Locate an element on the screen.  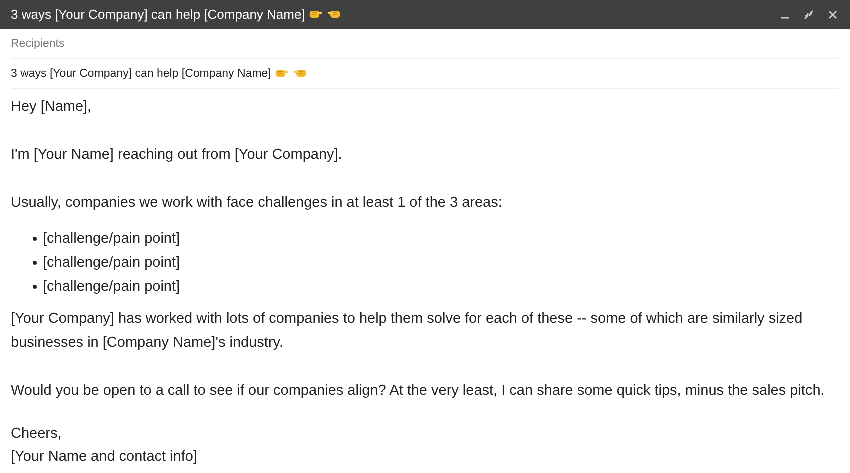
body-paragraph: Would you be open to a call to see if our companies align? At the very least, I can share some quick tips, minus the sales pitch. is located at coordinates (418, 391).